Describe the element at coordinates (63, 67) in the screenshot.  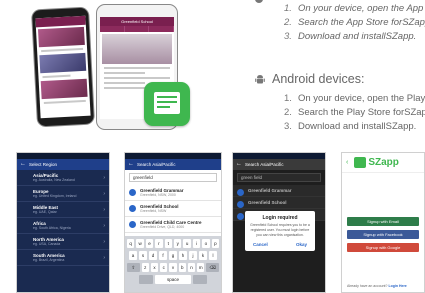
I see `phone-left` at that location.